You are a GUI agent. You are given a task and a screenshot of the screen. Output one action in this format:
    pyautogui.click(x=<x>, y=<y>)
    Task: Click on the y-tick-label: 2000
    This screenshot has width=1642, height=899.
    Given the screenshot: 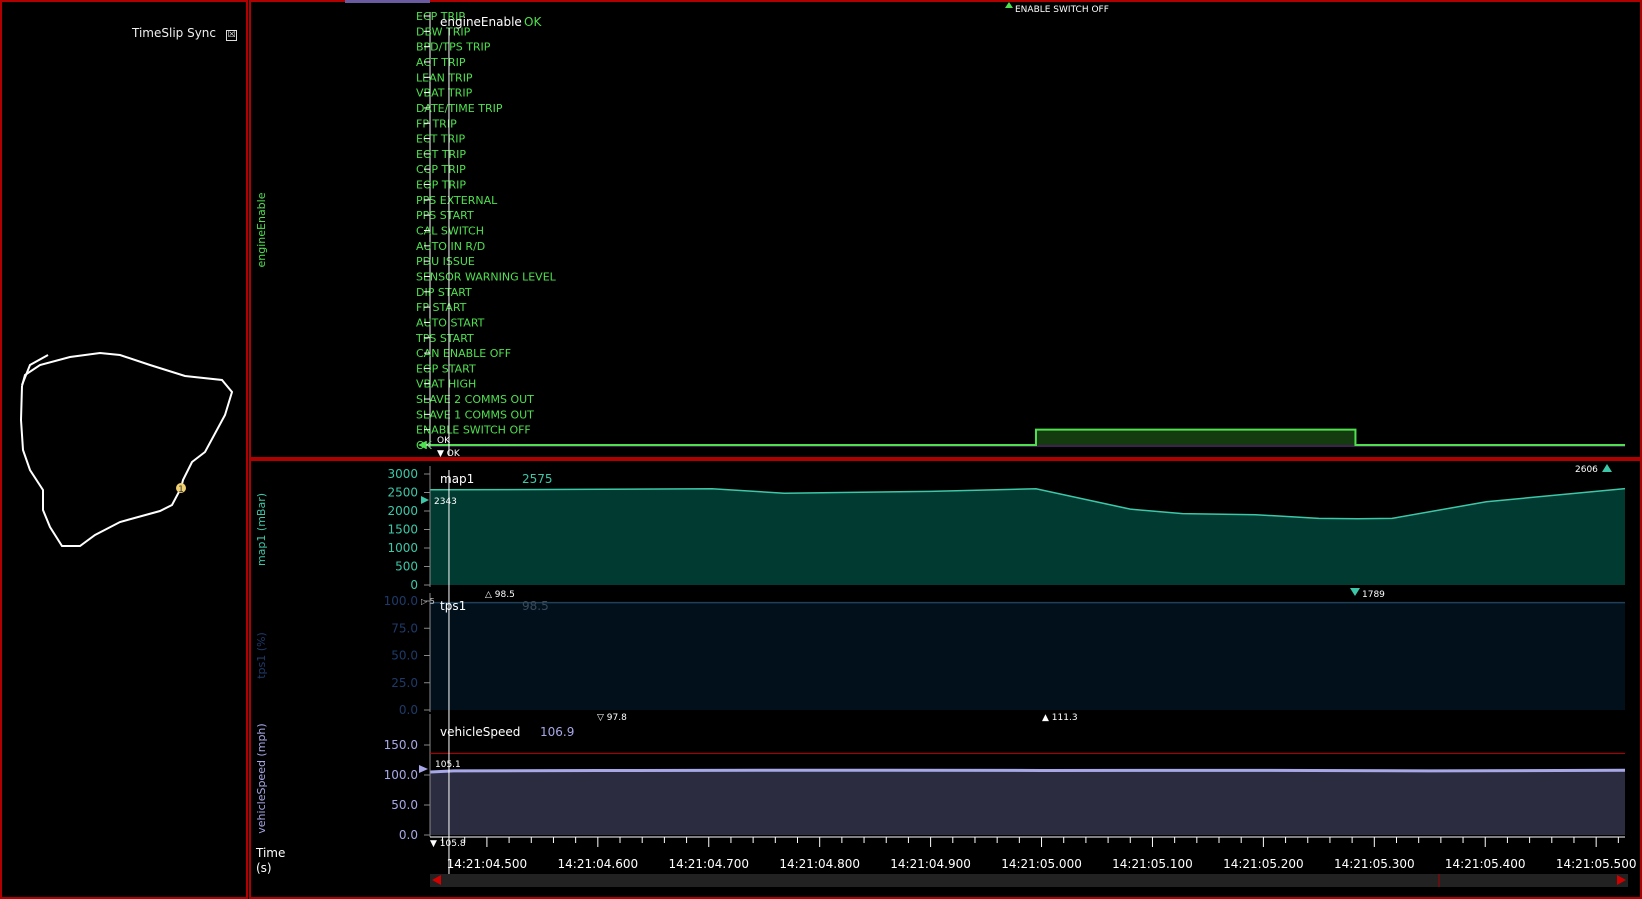 What is the action you would take?
    pyautogui.click(x=402, y=511)
    